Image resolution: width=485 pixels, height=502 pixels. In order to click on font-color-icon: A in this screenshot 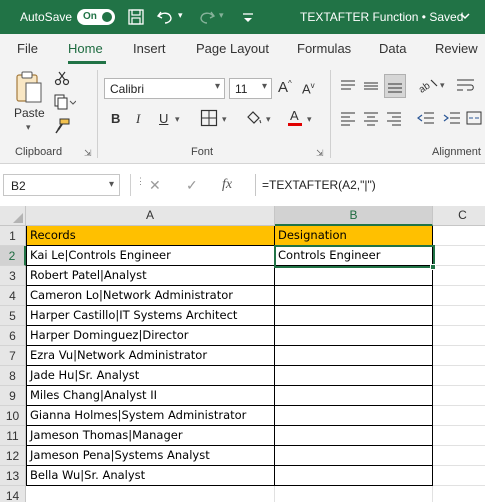, I will do `click(295, 119)`.